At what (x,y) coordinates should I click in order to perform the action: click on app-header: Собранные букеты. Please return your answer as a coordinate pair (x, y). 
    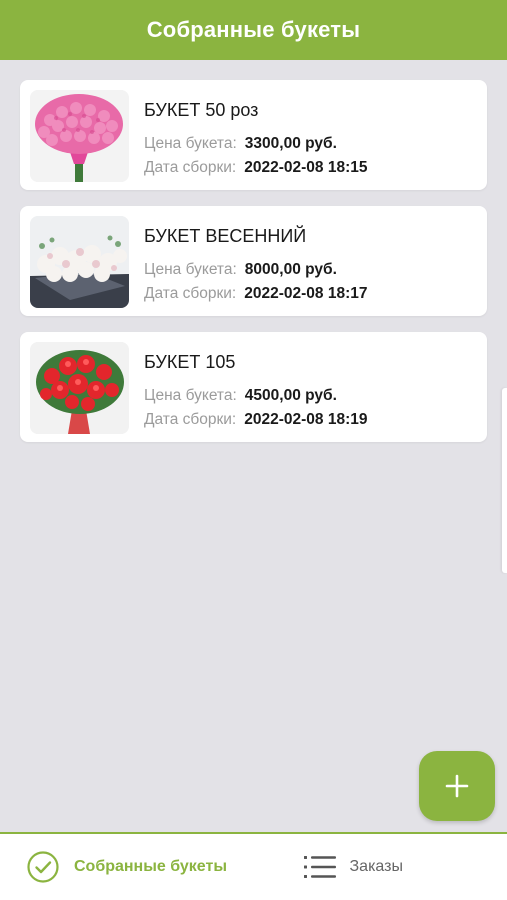
    Looking at the image, I should click on (253, 30).